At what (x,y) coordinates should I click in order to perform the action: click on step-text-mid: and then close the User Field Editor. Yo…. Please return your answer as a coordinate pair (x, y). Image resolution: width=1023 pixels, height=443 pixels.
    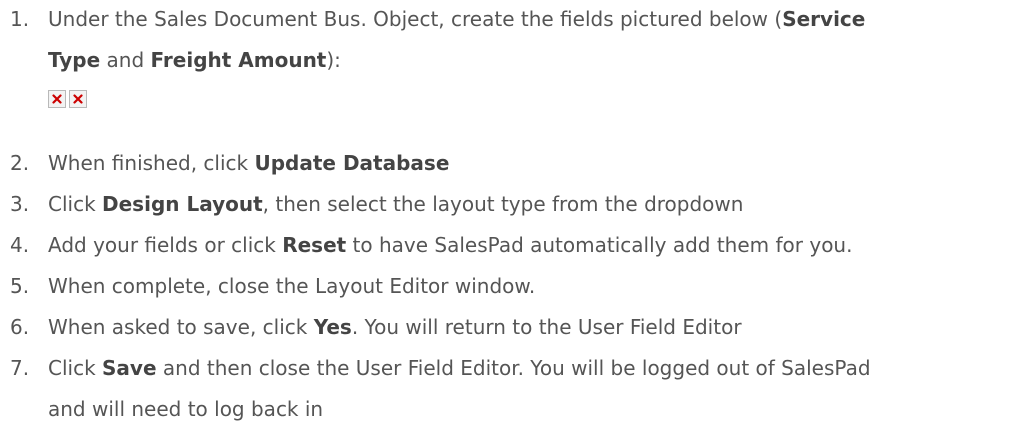
    Looking at the image, I should click on (513, 368).